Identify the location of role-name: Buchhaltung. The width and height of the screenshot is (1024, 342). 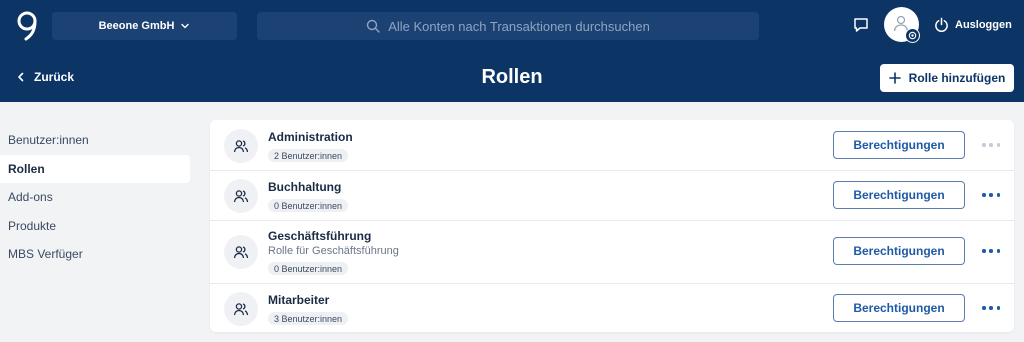
(305, 187).